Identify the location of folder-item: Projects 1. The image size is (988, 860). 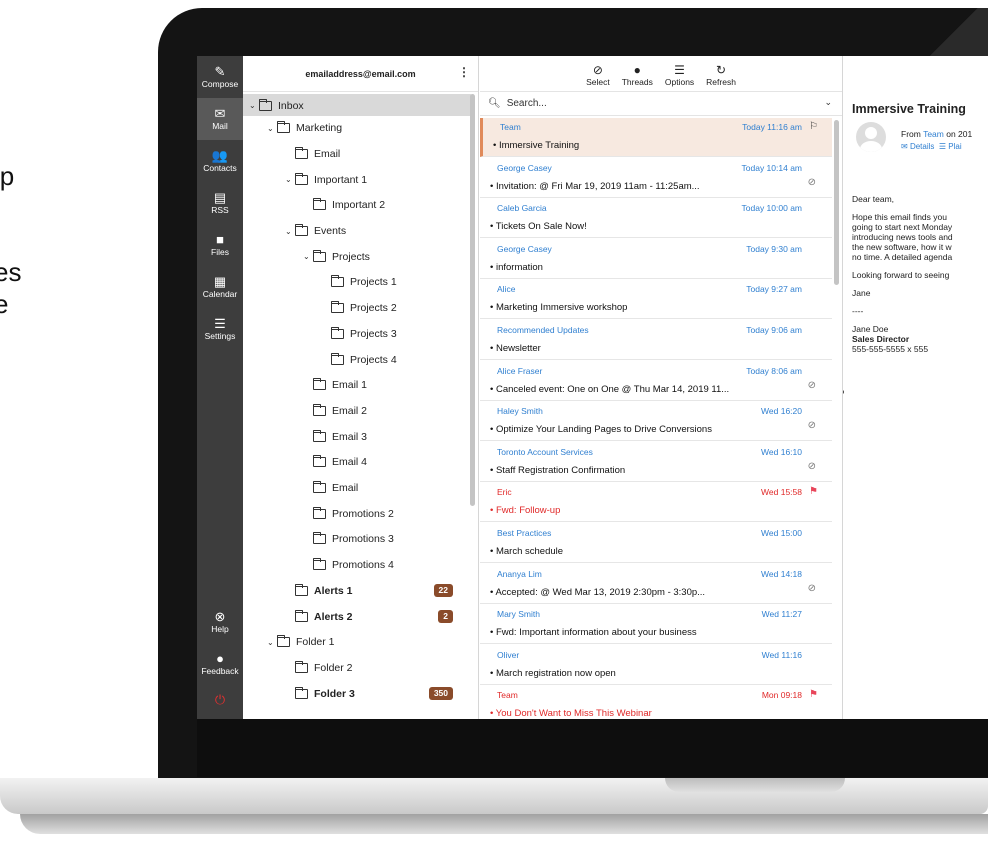
(357, 282).